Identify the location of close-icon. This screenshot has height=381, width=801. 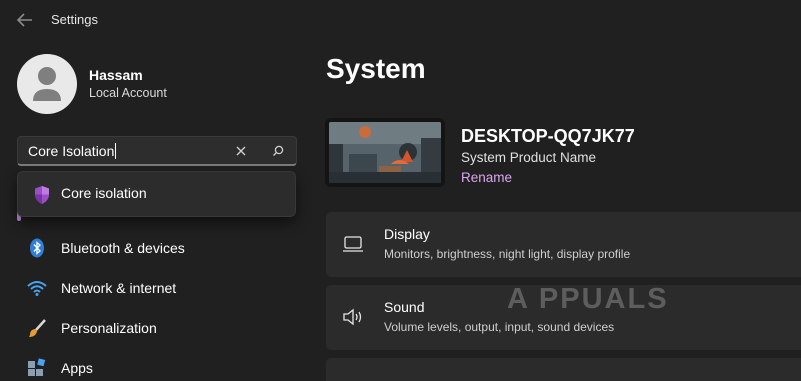
(241, 151).